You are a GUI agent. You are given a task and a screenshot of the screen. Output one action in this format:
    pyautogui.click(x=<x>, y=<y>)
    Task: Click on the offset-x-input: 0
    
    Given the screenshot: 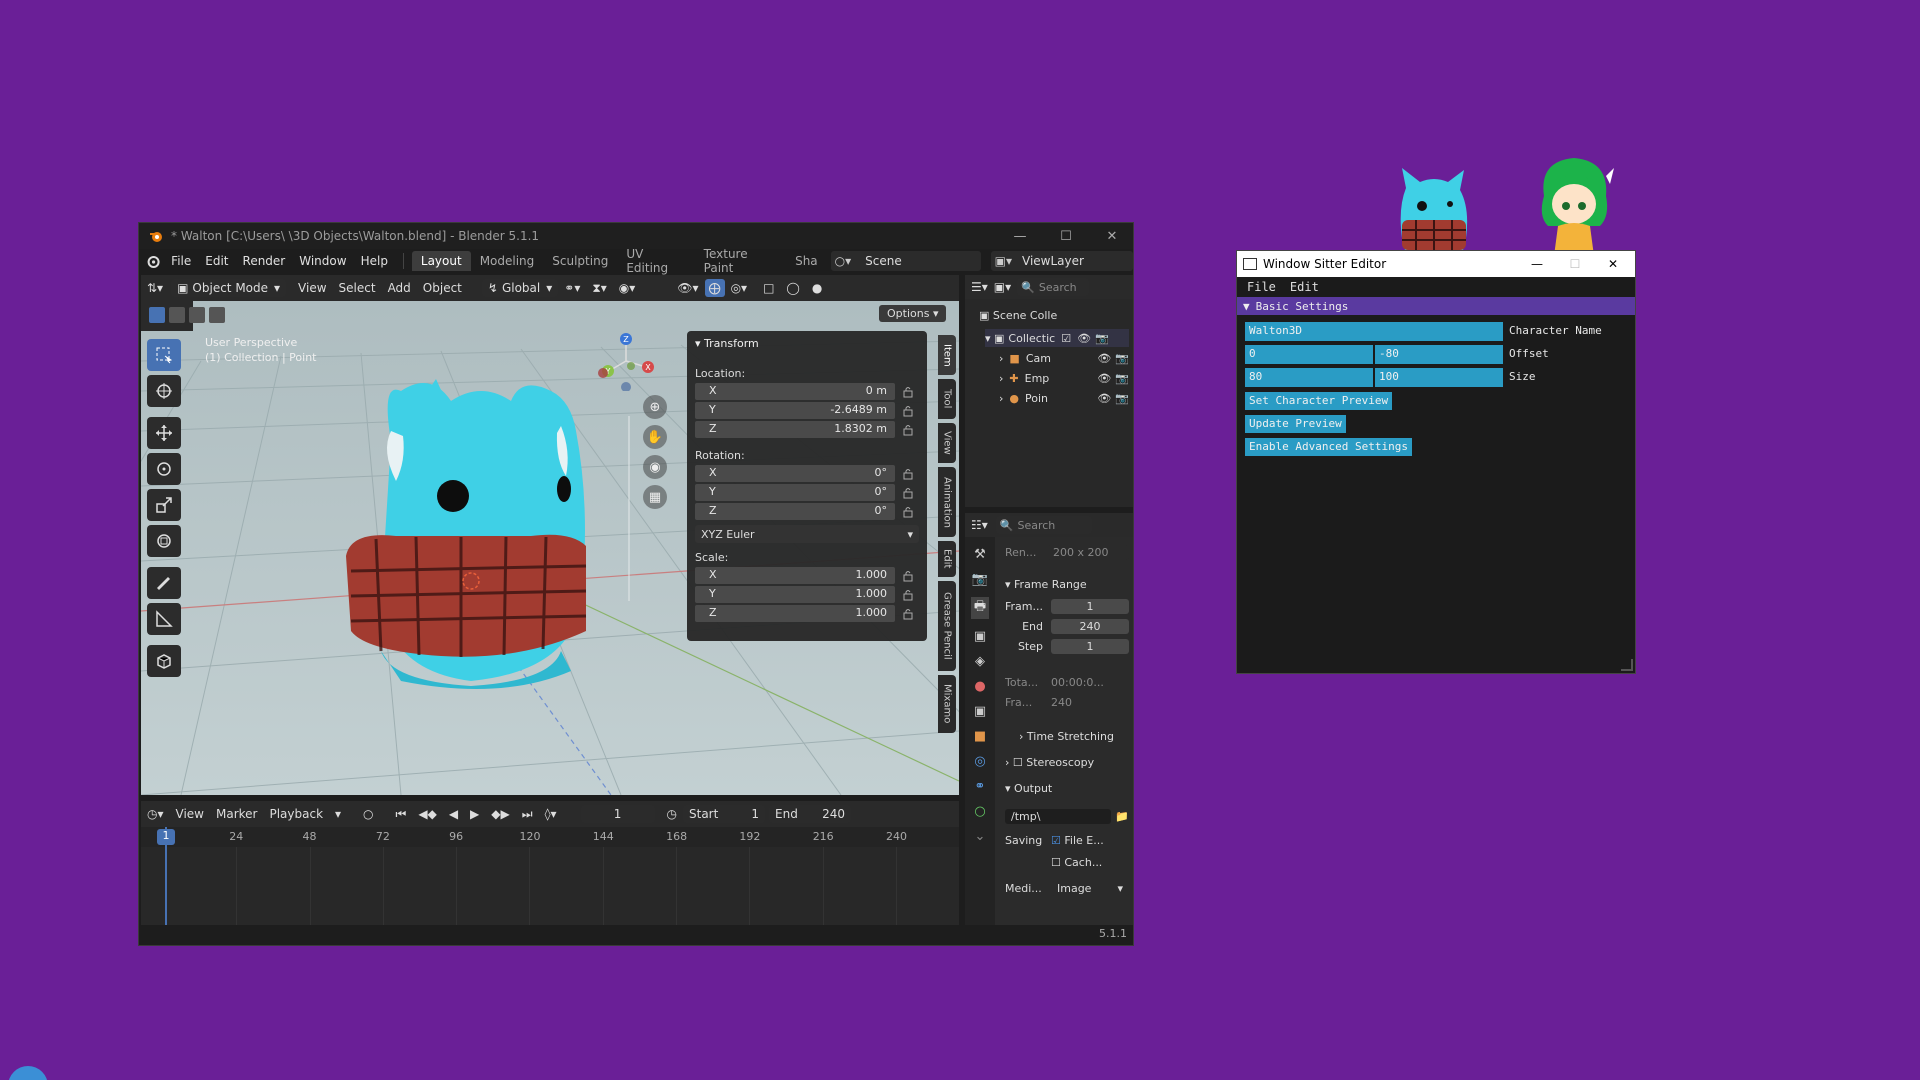 What is the action you would take?
    pyautogui.click(x=1309, y=354)
    